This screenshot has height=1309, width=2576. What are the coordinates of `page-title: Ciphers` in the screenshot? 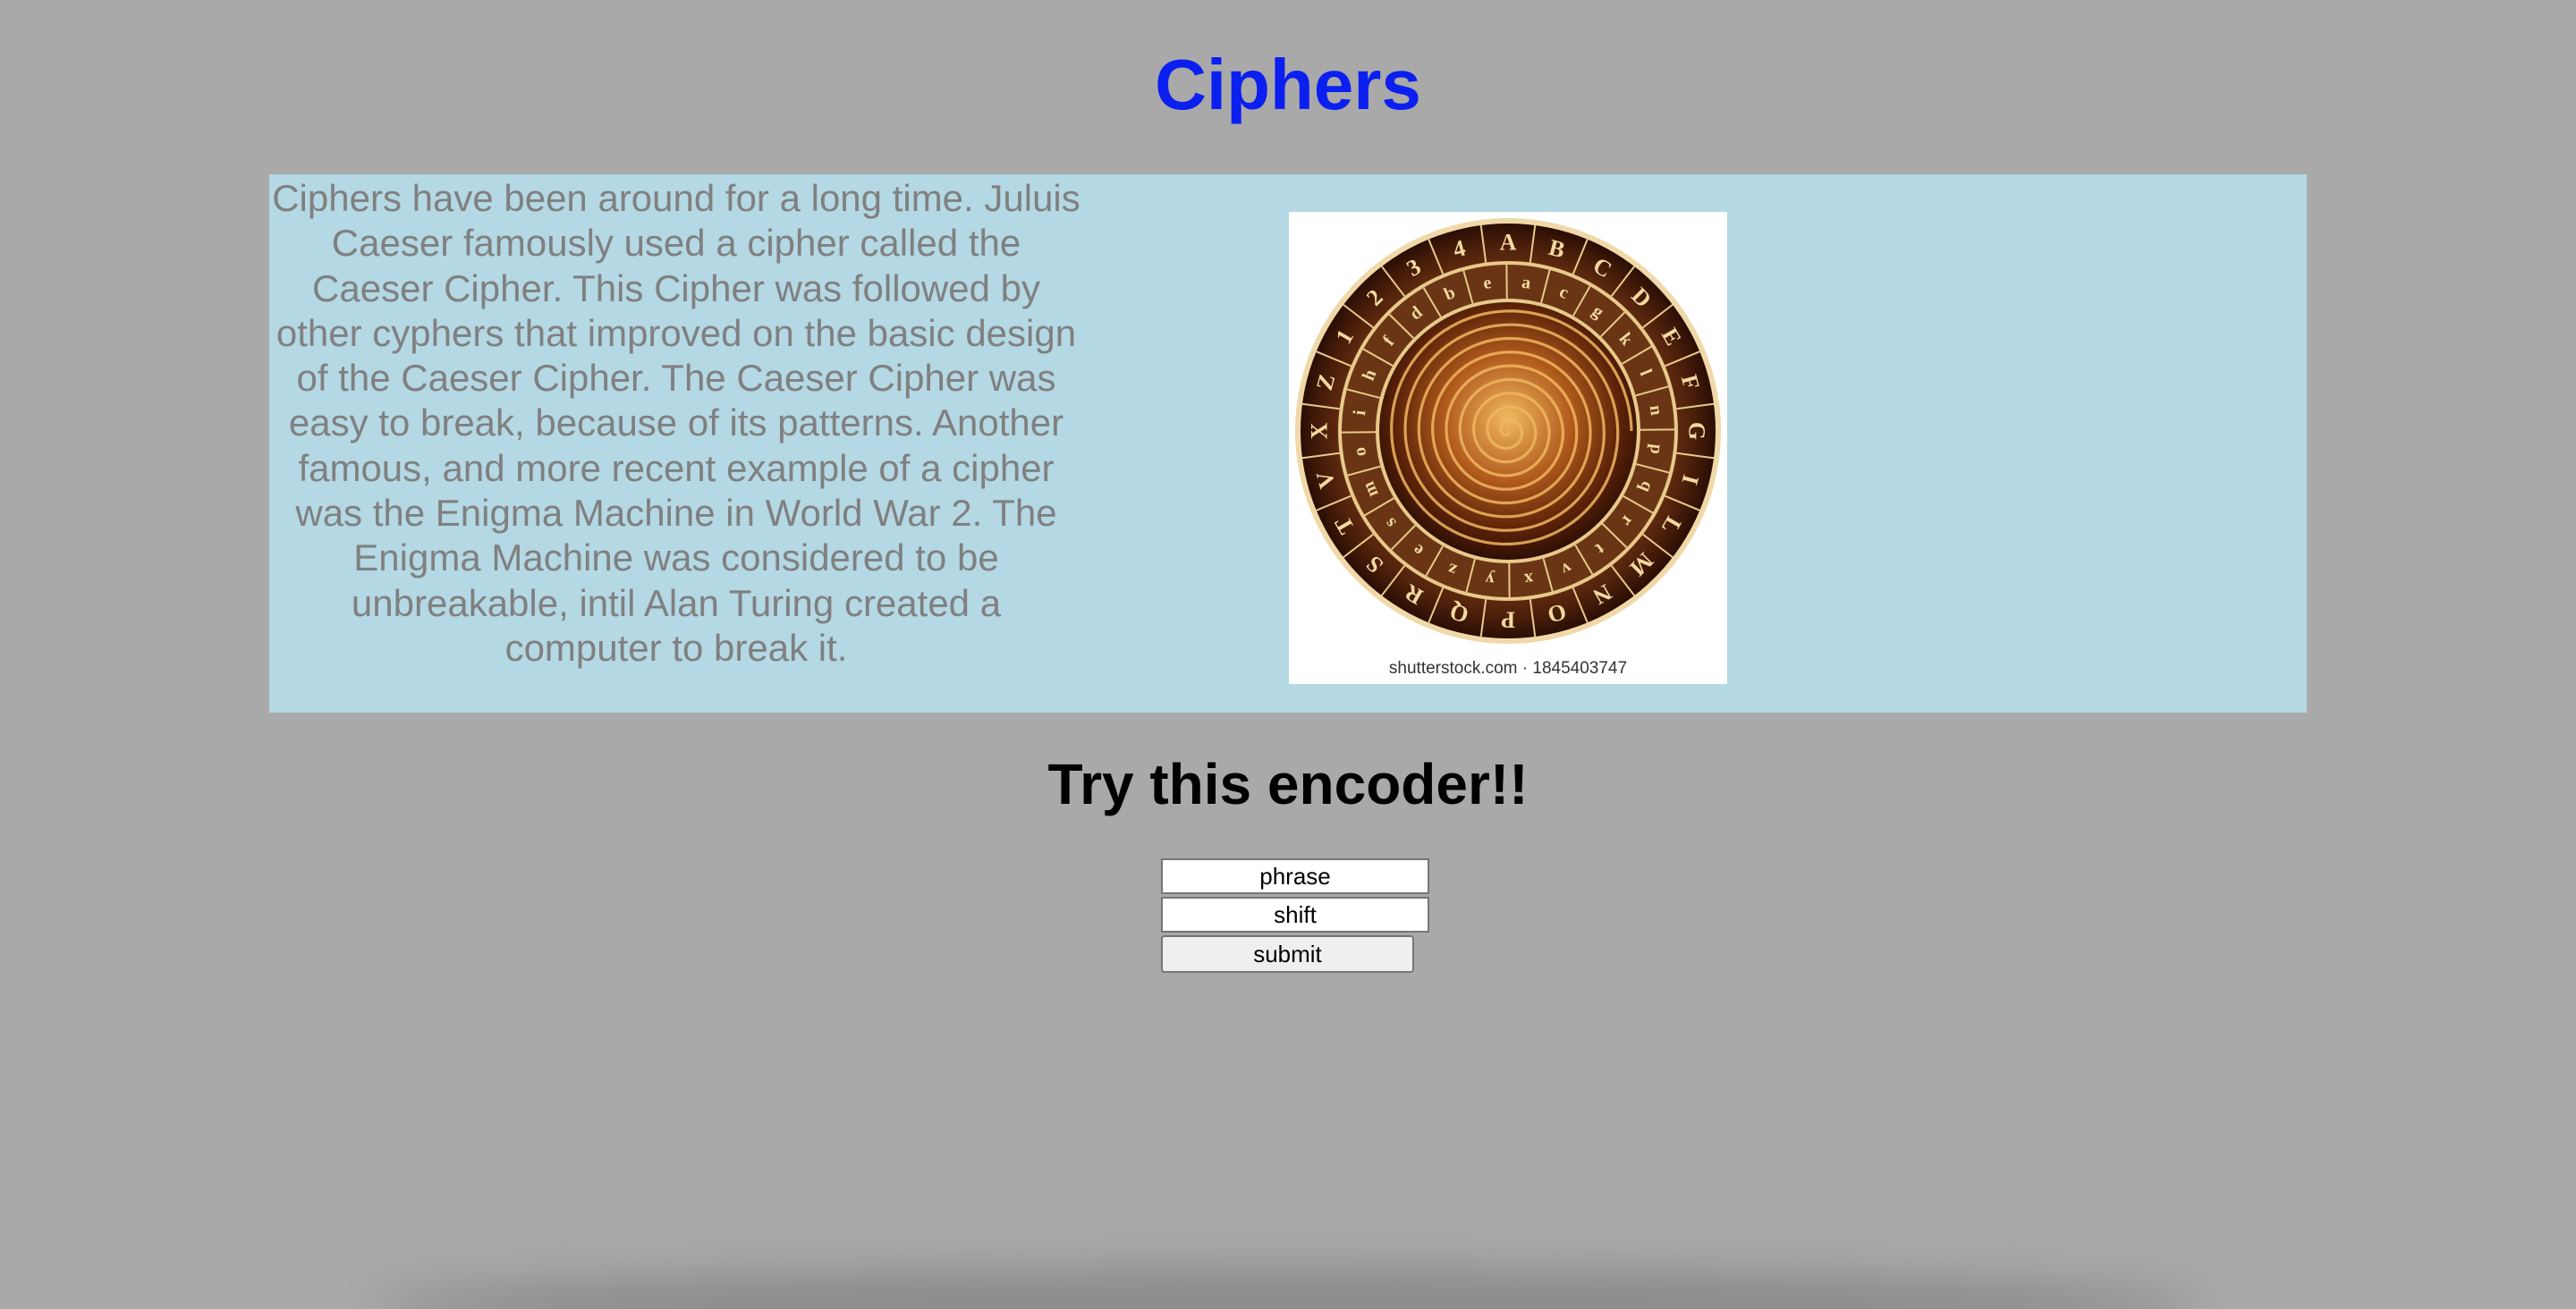 It's located at (1288, 84).